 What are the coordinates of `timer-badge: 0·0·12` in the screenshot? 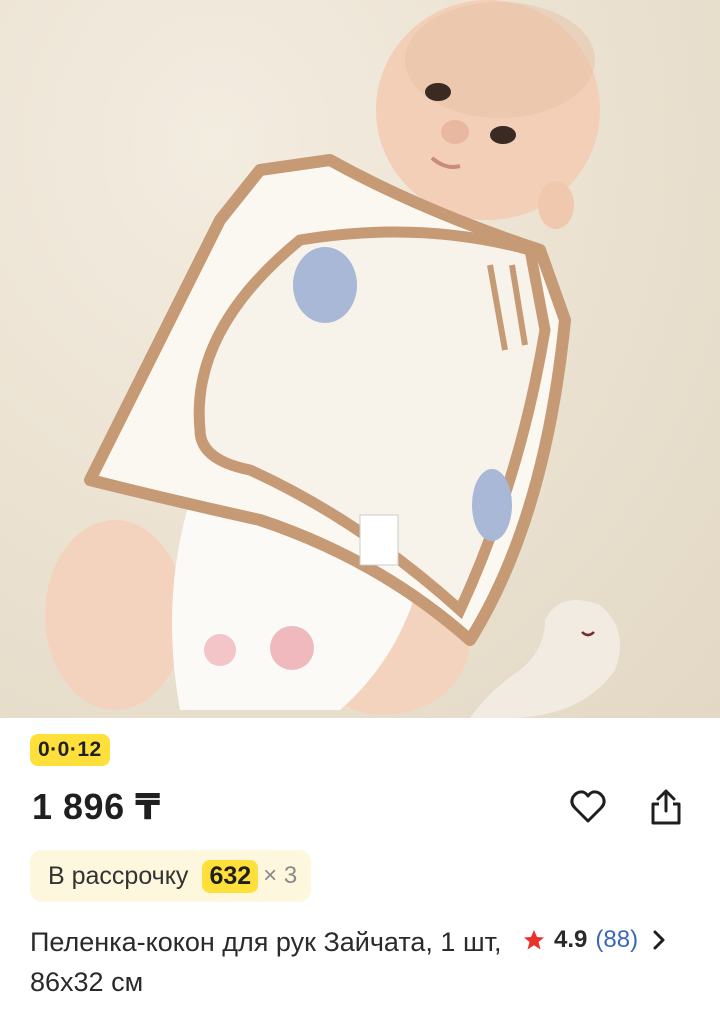 It's located at (70, 750).